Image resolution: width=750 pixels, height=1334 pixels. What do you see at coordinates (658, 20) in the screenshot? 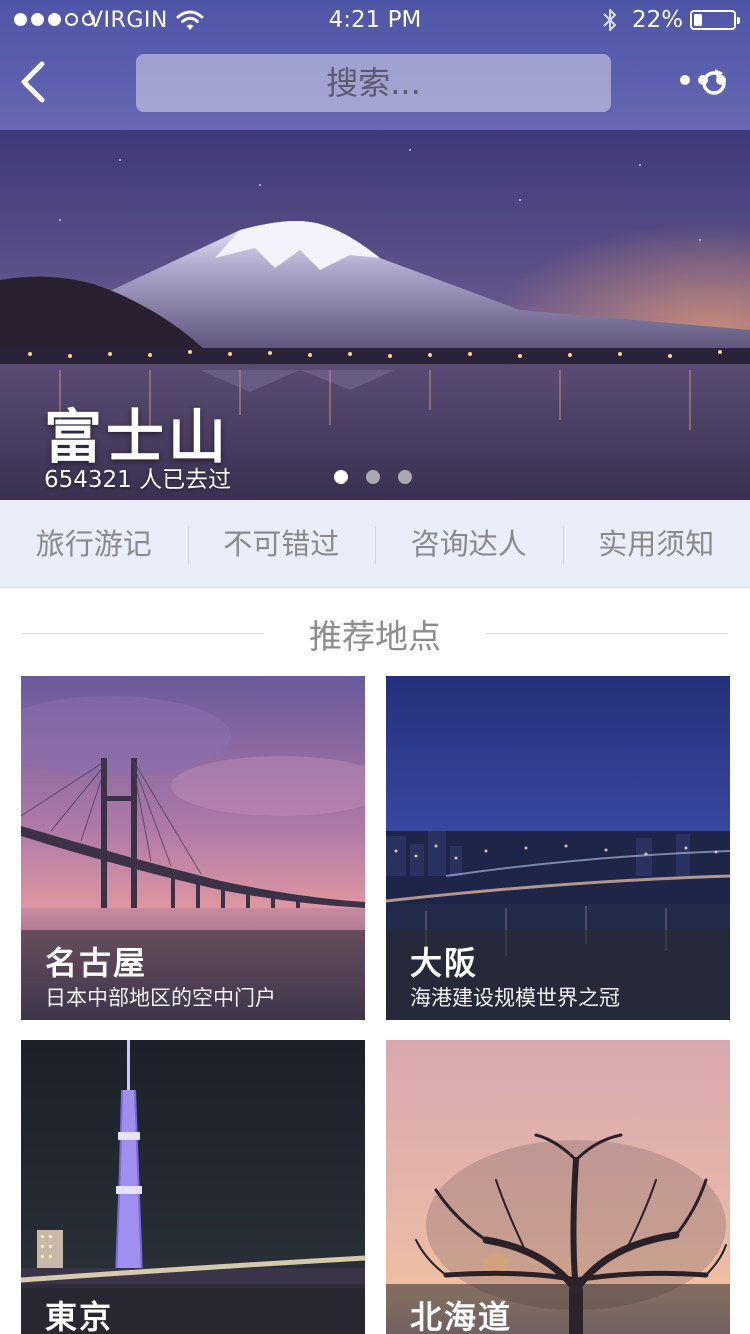
I see `battery-percent: 22%` at bounding box center [658, 20].